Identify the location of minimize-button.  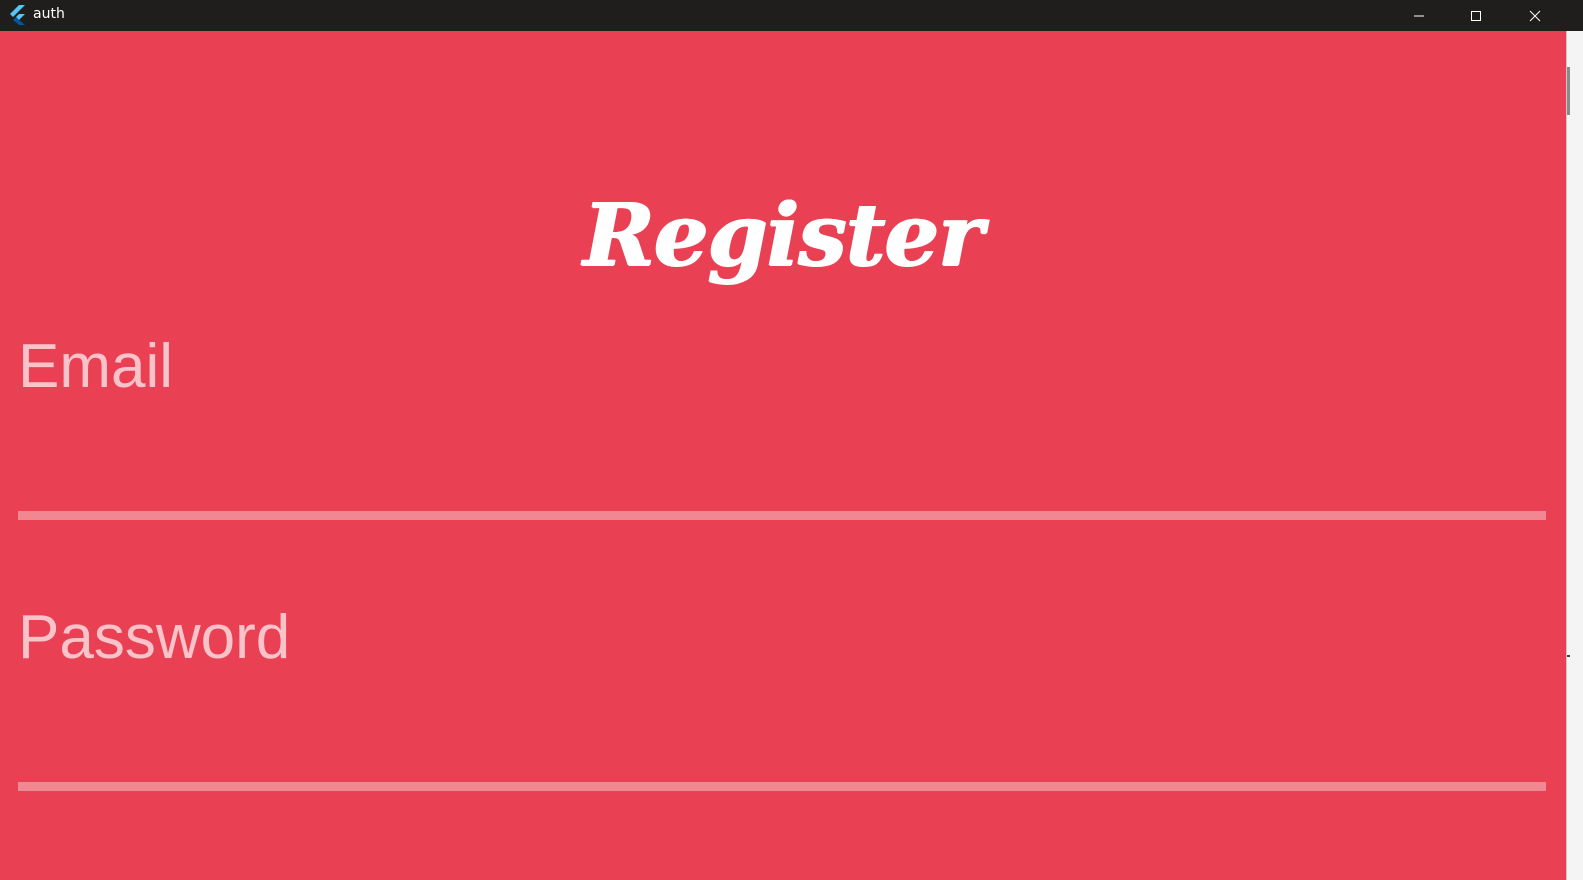
(1419, 15).